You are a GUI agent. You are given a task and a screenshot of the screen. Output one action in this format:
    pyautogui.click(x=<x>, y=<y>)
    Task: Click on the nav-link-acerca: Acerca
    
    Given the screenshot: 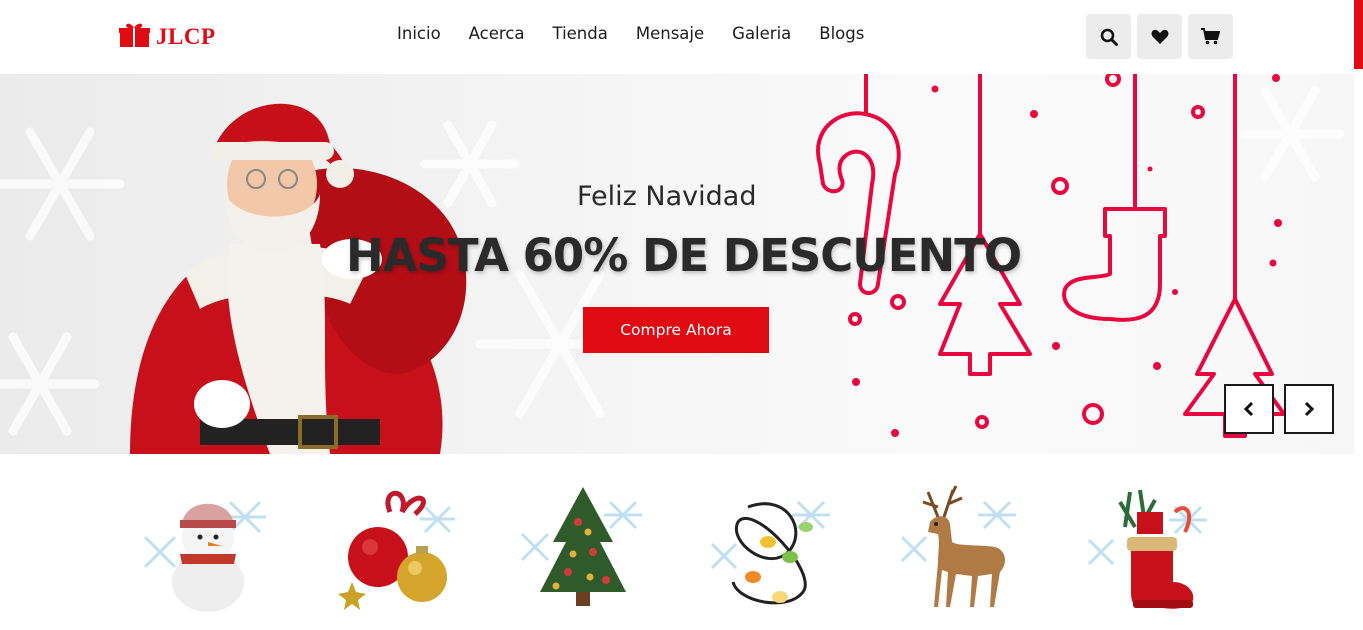 What is the action you would take?
    pyautogui.click(x=497, y=33)
    